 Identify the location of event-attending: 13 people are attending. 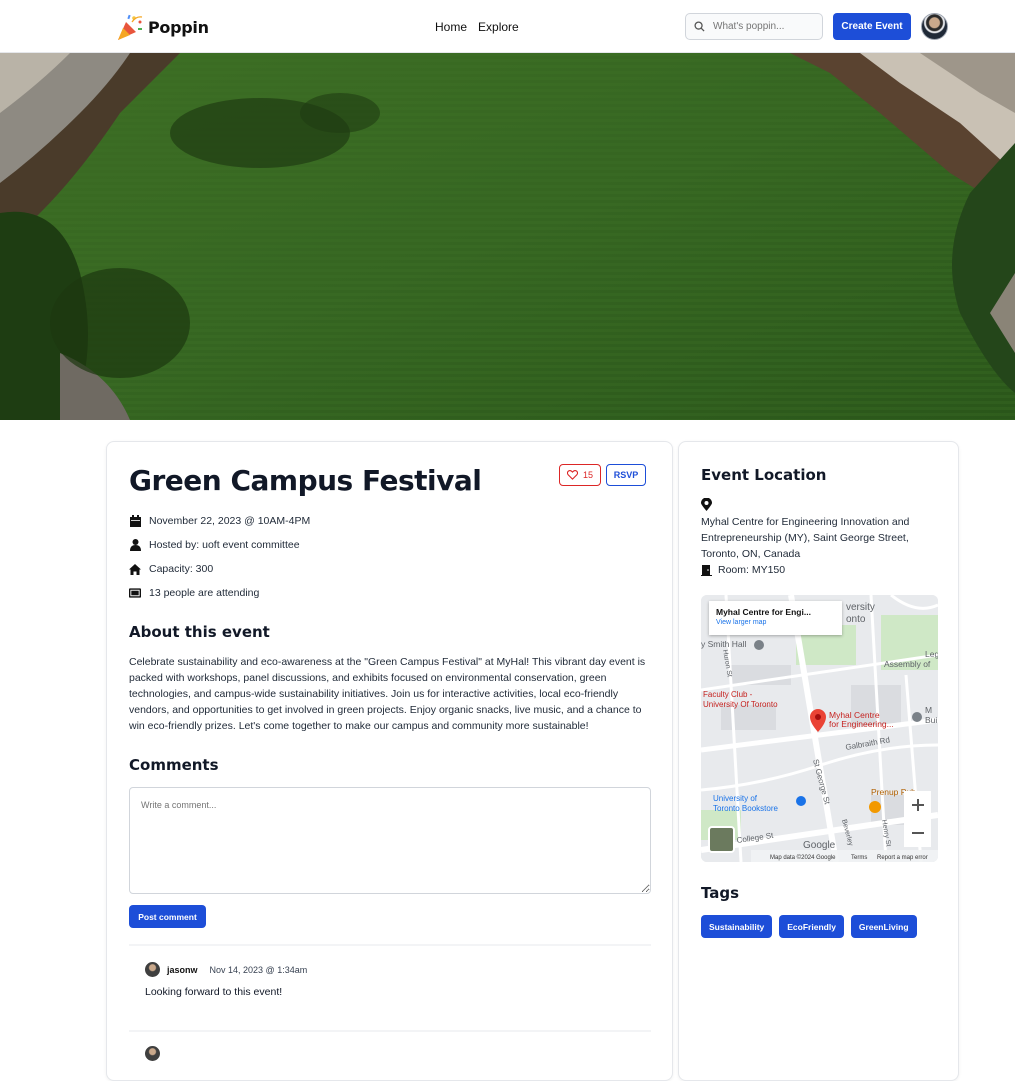
(204, 593).